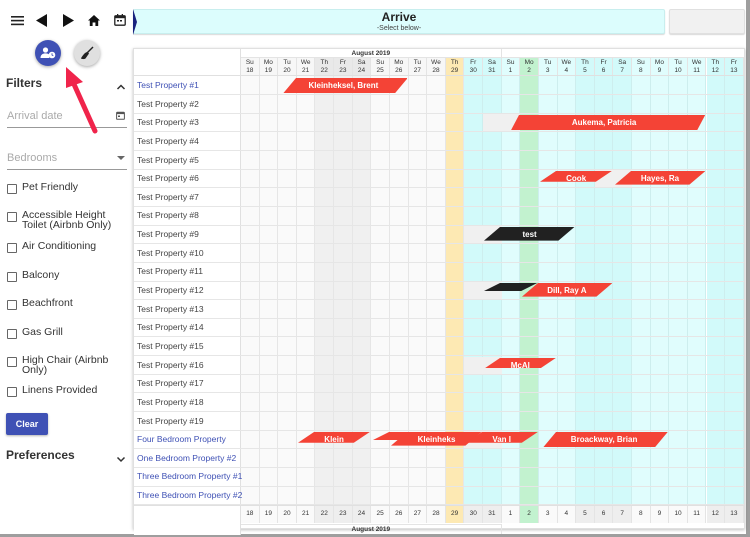  I want to click on filter-checkbox: Linens Provided, so click(64, 391).